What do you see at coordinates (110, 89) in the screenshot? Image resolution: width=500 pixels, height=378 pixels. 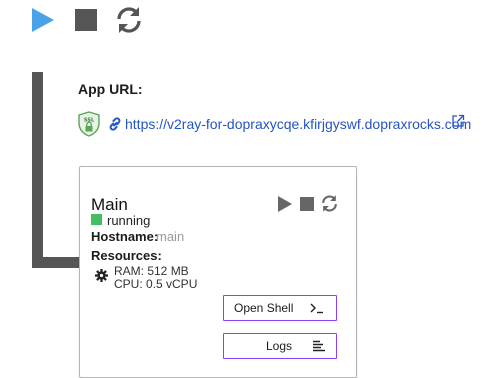 I see `app-url-label: App URL:` at bounding box center [110, 89].